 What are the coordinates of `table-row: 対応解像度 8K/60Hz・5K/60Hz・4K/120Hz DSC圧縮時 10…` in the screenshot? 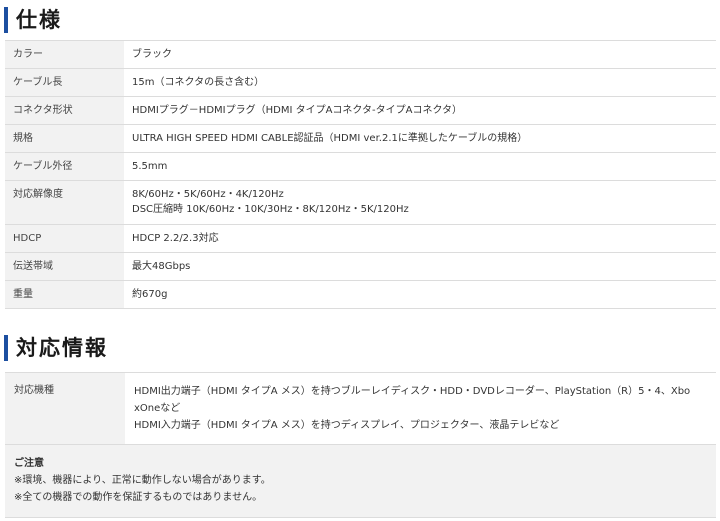 It's located at (360, 202).